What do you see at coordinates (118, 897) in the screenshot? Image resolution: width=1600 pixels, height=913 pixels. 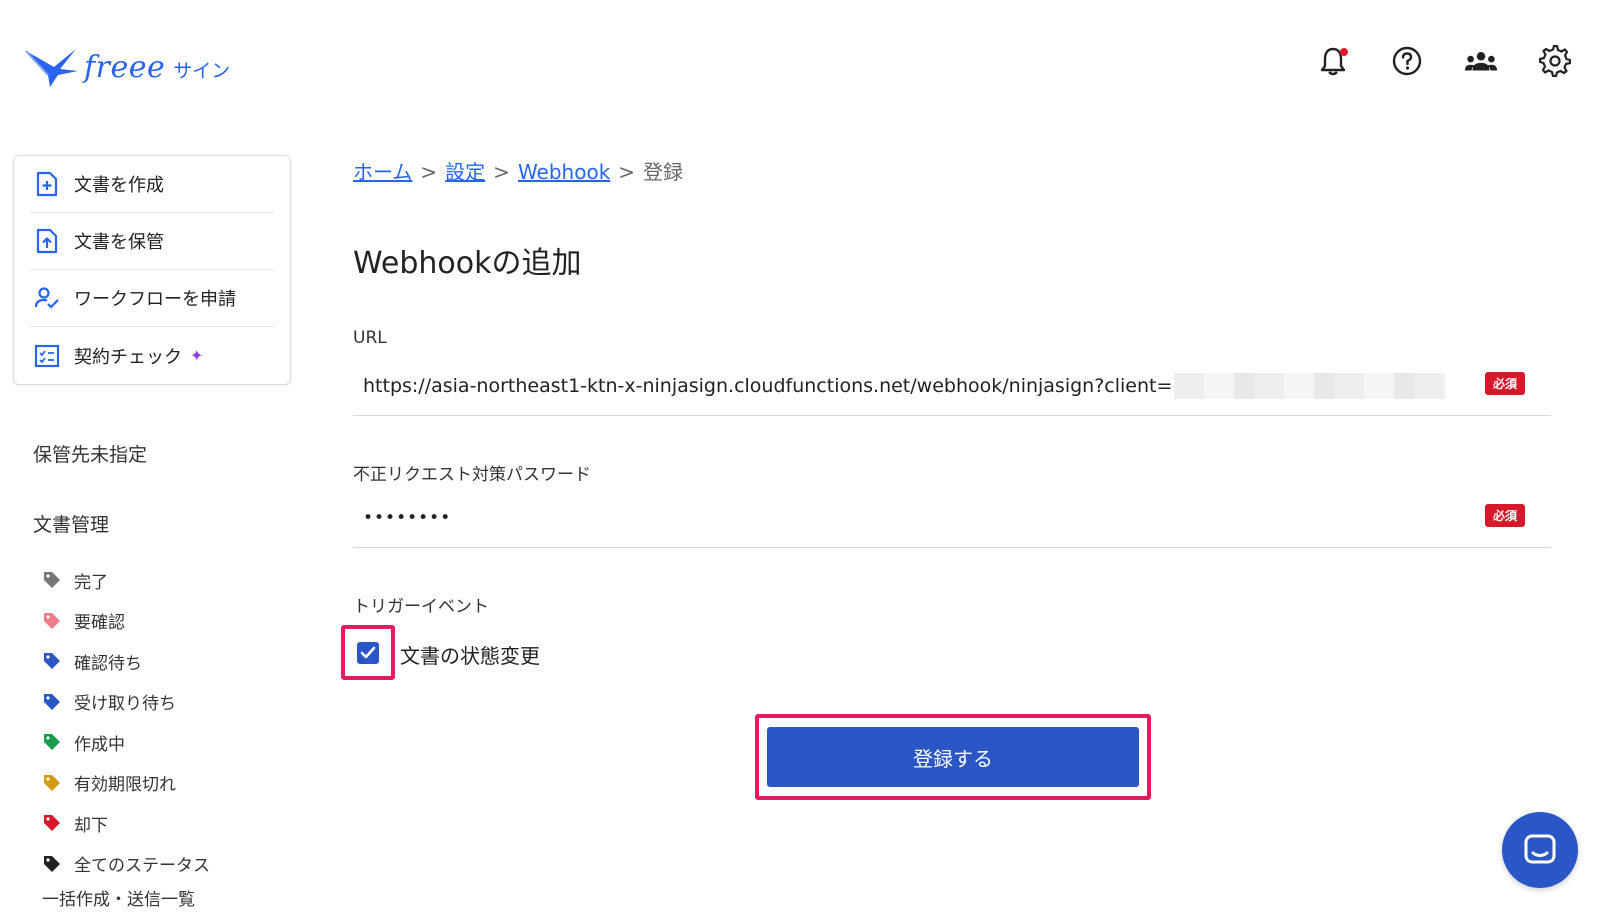 I see `sidebar-batch-list: 一括作成・送信一覧` at bounding box center [118, 897].